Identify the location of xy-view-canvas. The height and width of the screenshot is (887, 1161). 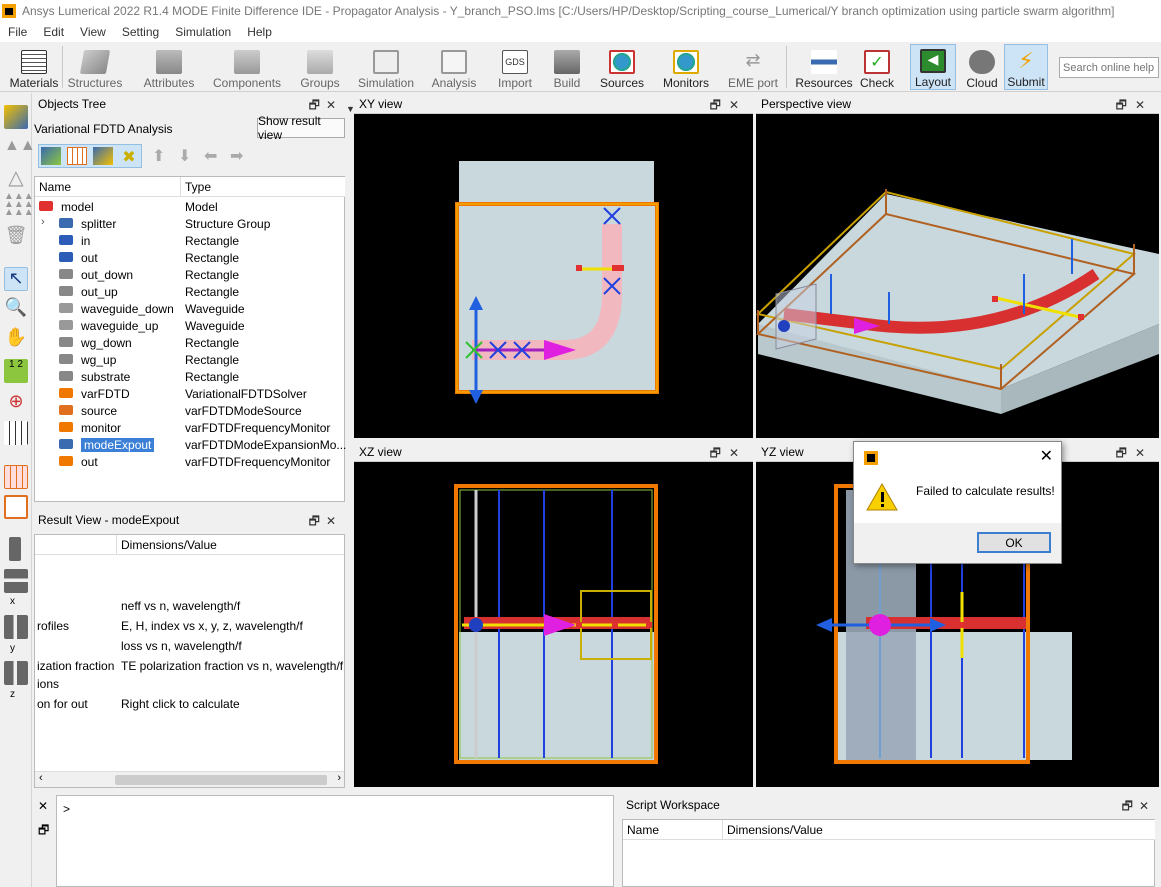
(553, 276).